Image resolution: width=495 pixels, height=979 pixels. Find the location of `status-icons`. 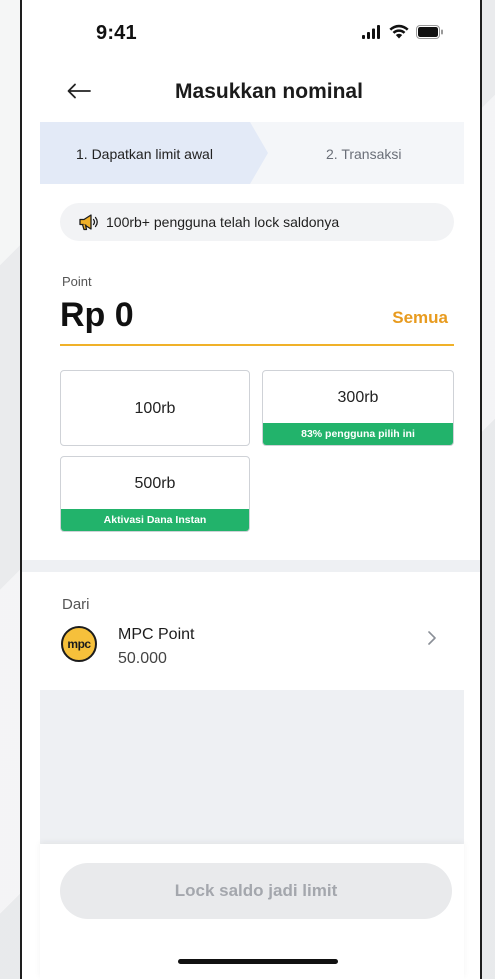

status-icons is located at coordinates (403, 31).